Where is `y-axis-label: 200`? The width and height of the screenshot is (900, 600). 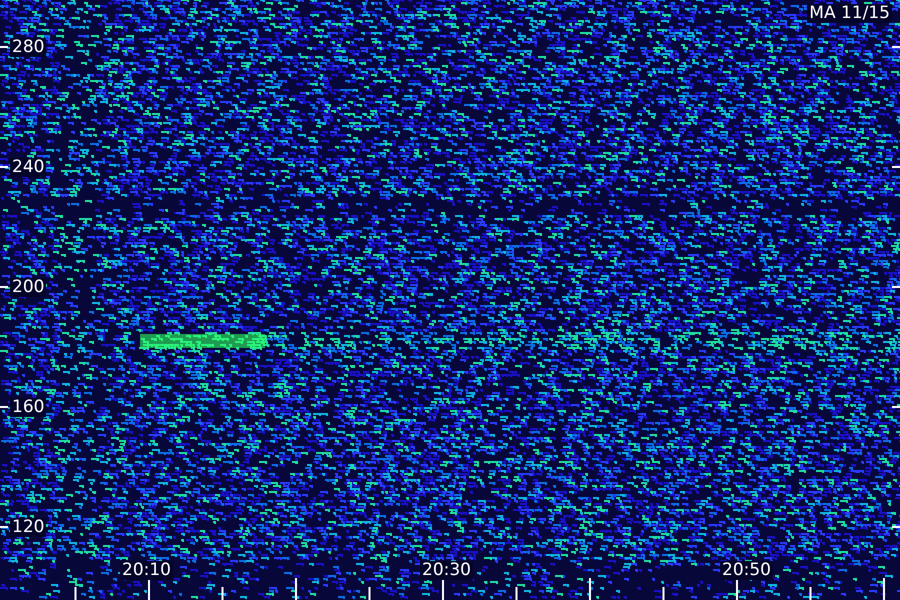
y-axis-label: 200 is located at coordinates (28, 287).